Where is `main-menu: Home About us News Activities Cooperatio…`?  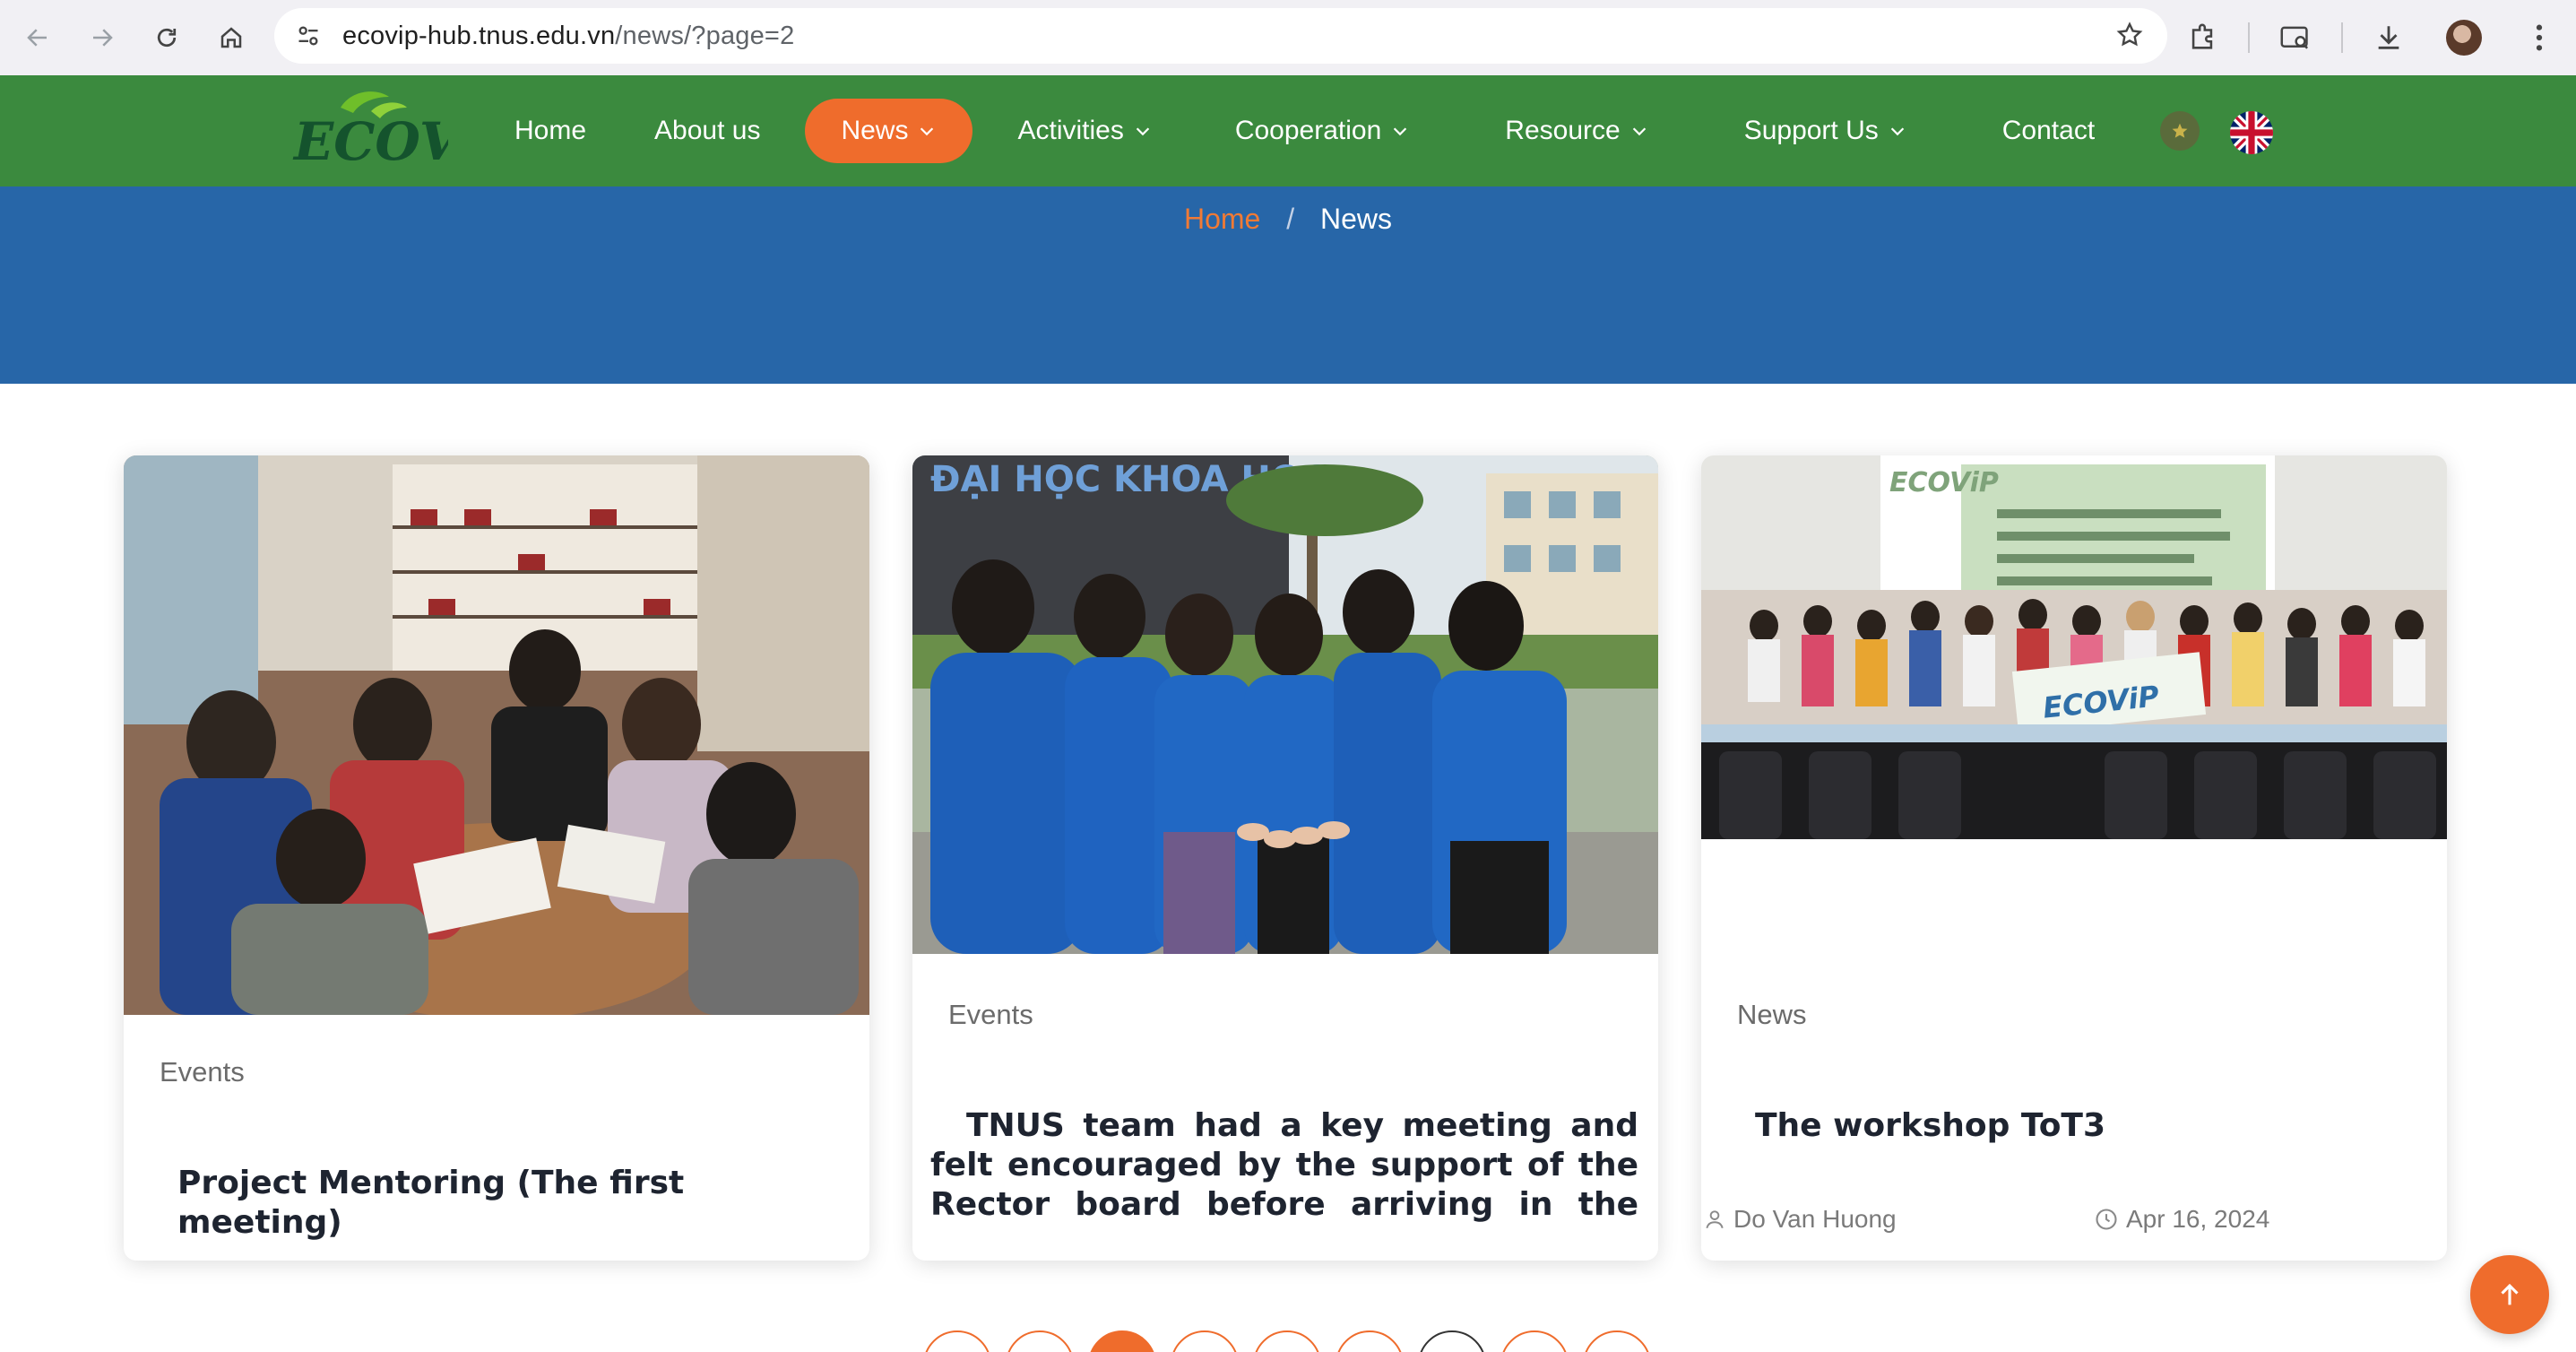
main-menu: Home About us News Activities Cooperatio… is located at coordinates (1312, 130).